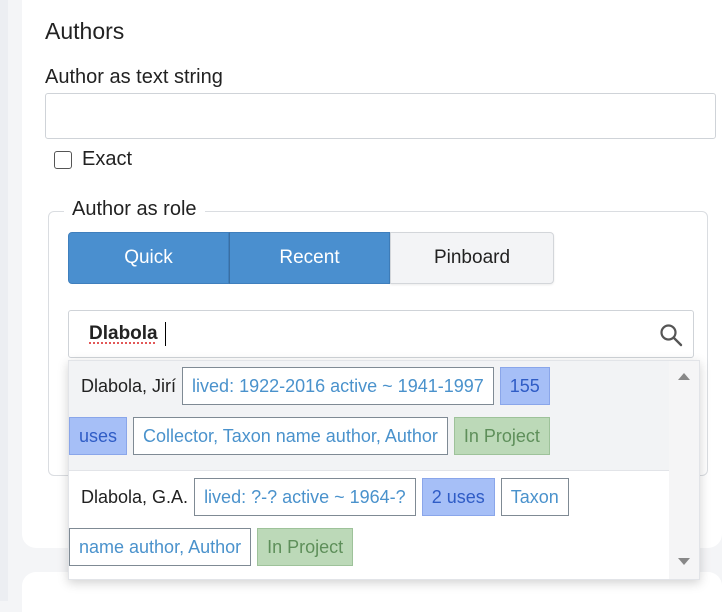 Image resolution: width=722 pixels, height=612 pixels. Describe the element at coordinates (134, 77) in the screenshot. I see `author-text-label: Author as text string` at that location.